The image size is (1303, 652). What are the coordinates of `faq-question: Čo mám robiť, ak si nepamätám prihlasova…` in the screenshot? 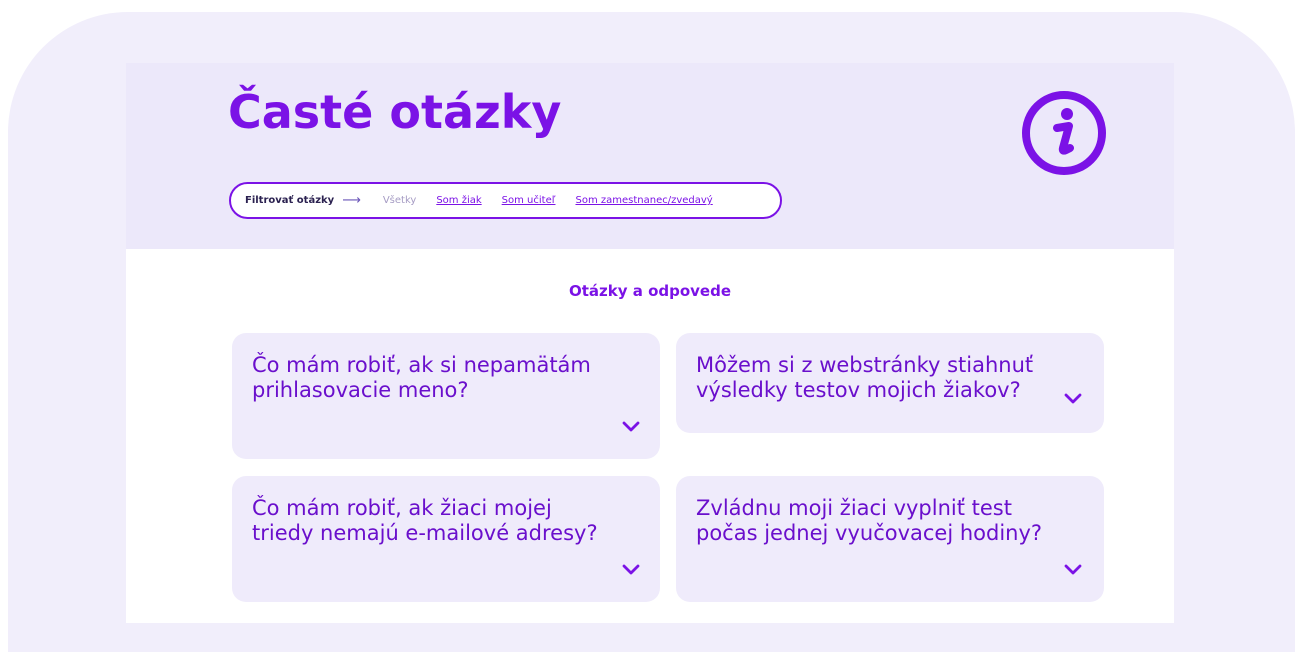 It's located at (421, 377).